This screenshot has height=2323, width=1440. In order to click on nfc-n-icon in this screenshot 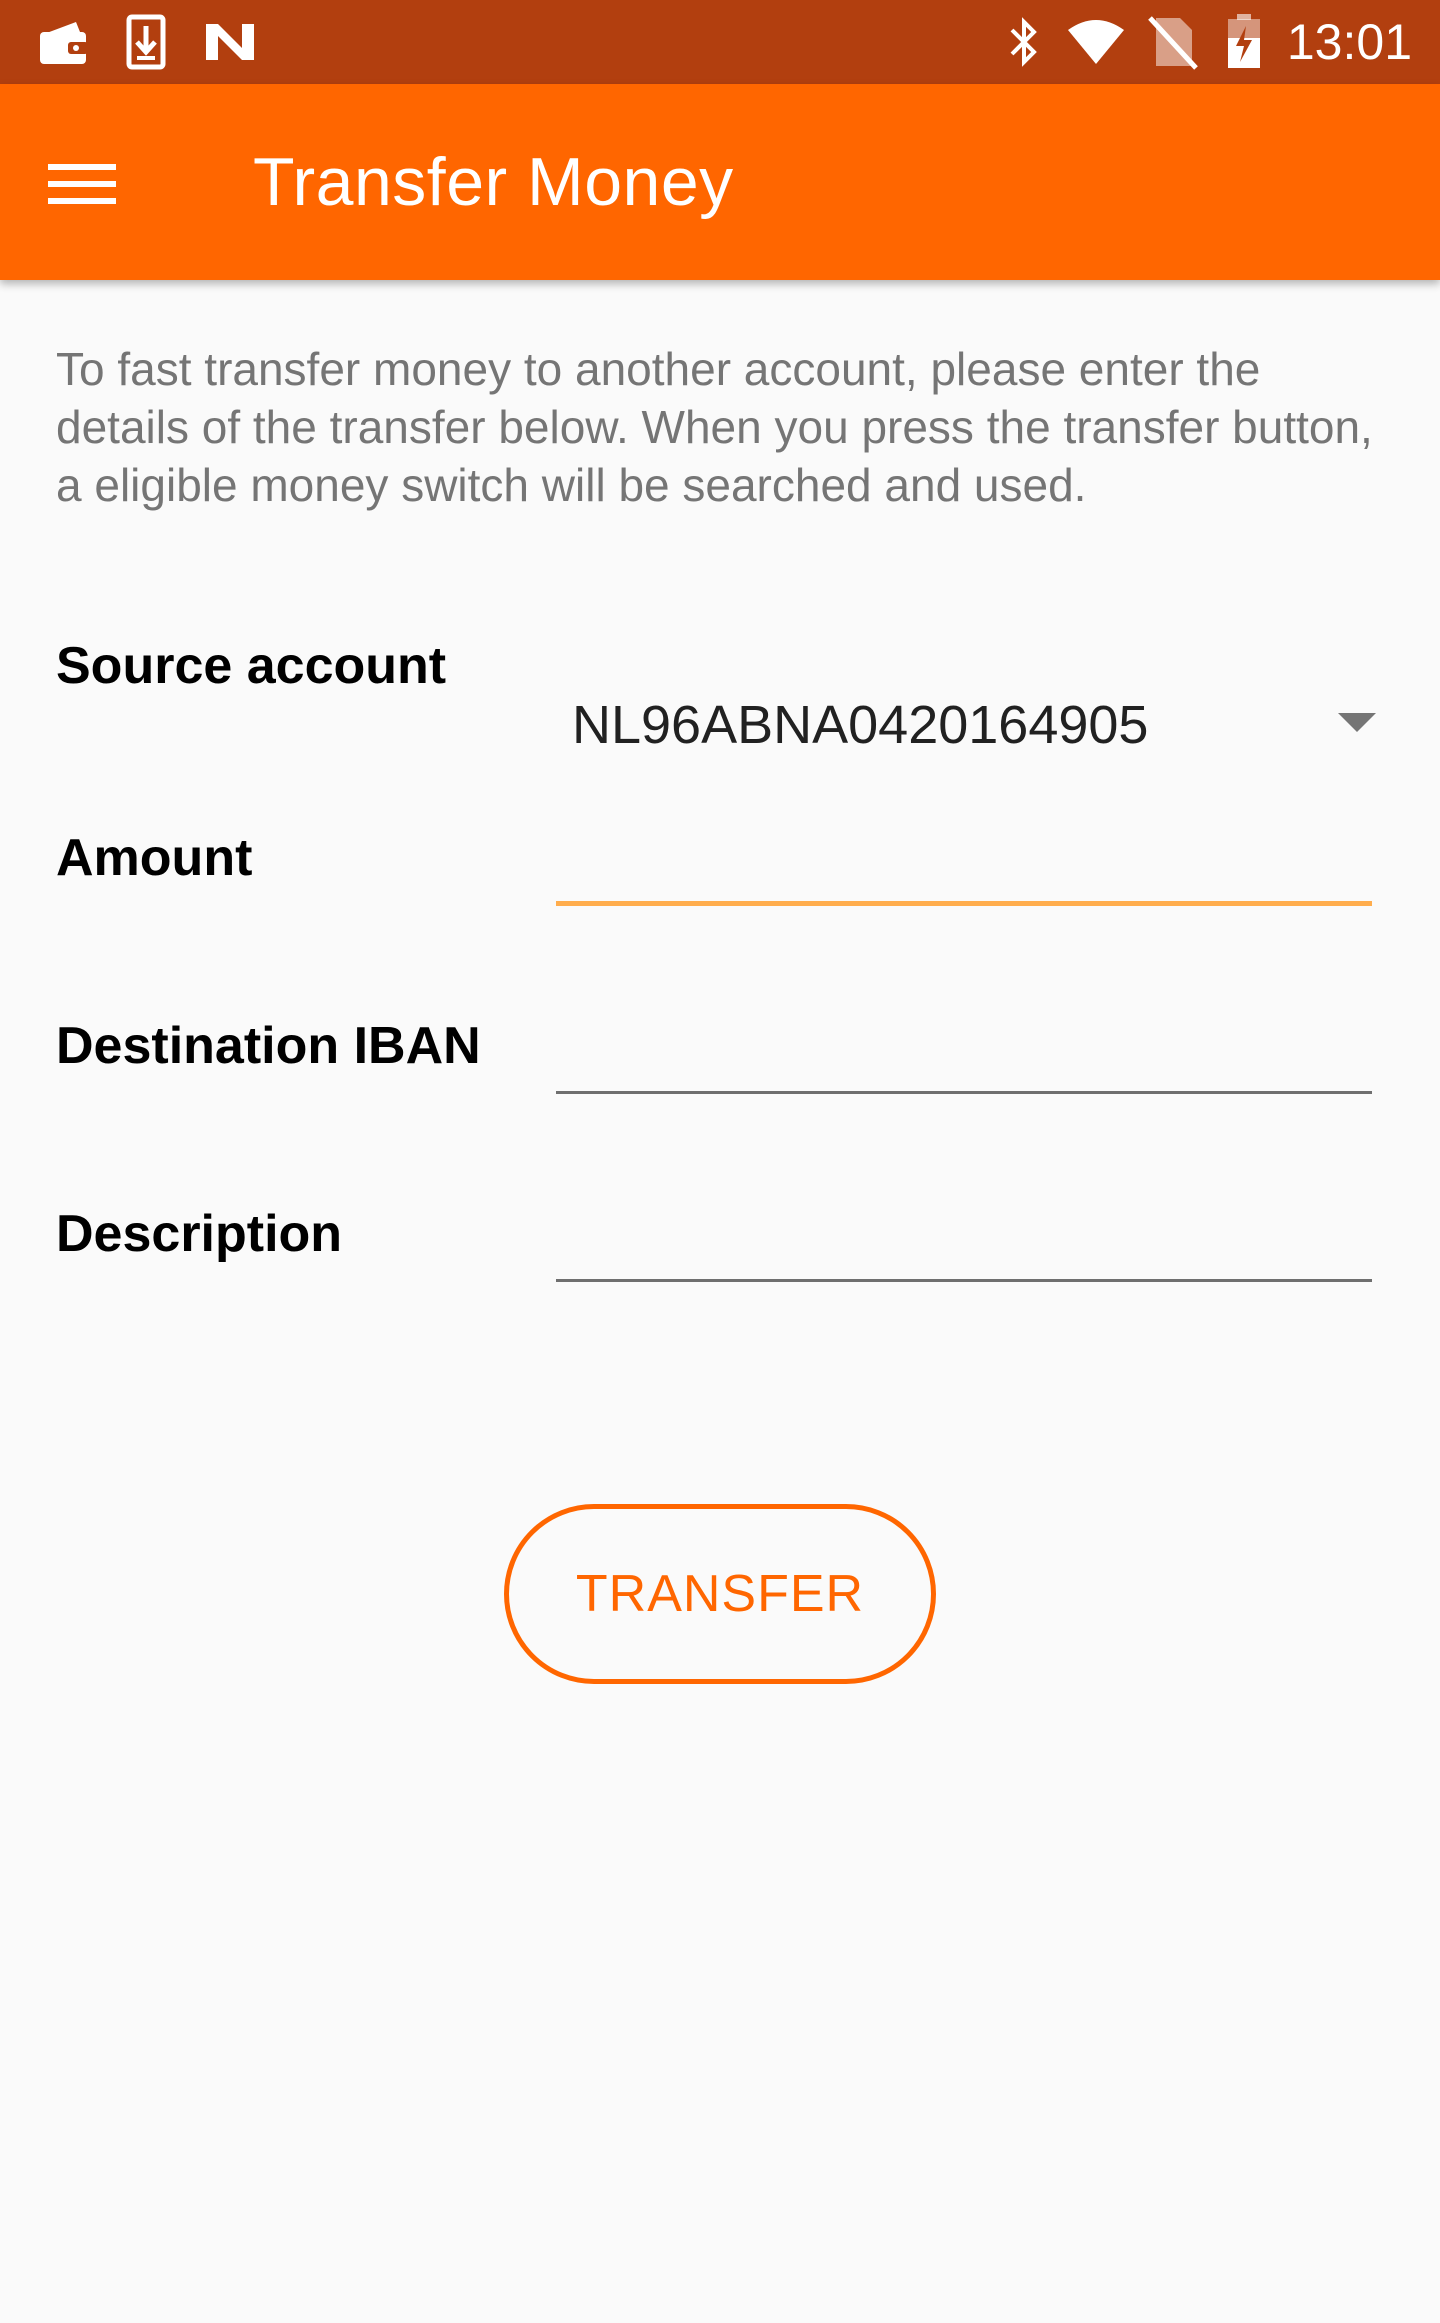, I will do `click(230, 42)`.